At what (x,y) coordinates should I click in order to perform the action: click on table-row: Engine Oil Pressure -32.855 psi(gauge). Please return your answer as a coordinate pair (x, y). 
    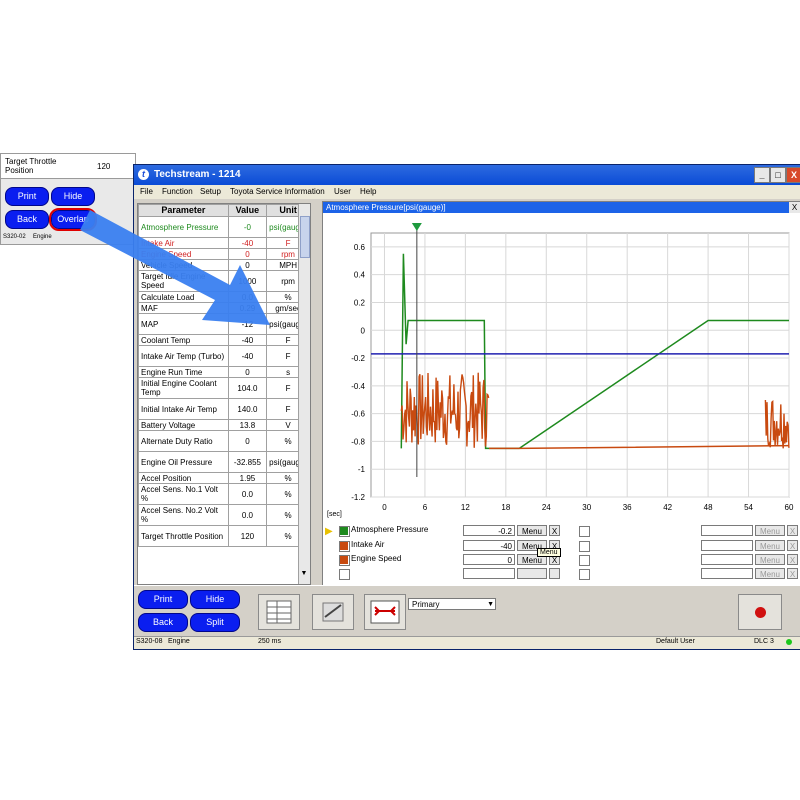
    Looking at the image, I should click on (224, 462).